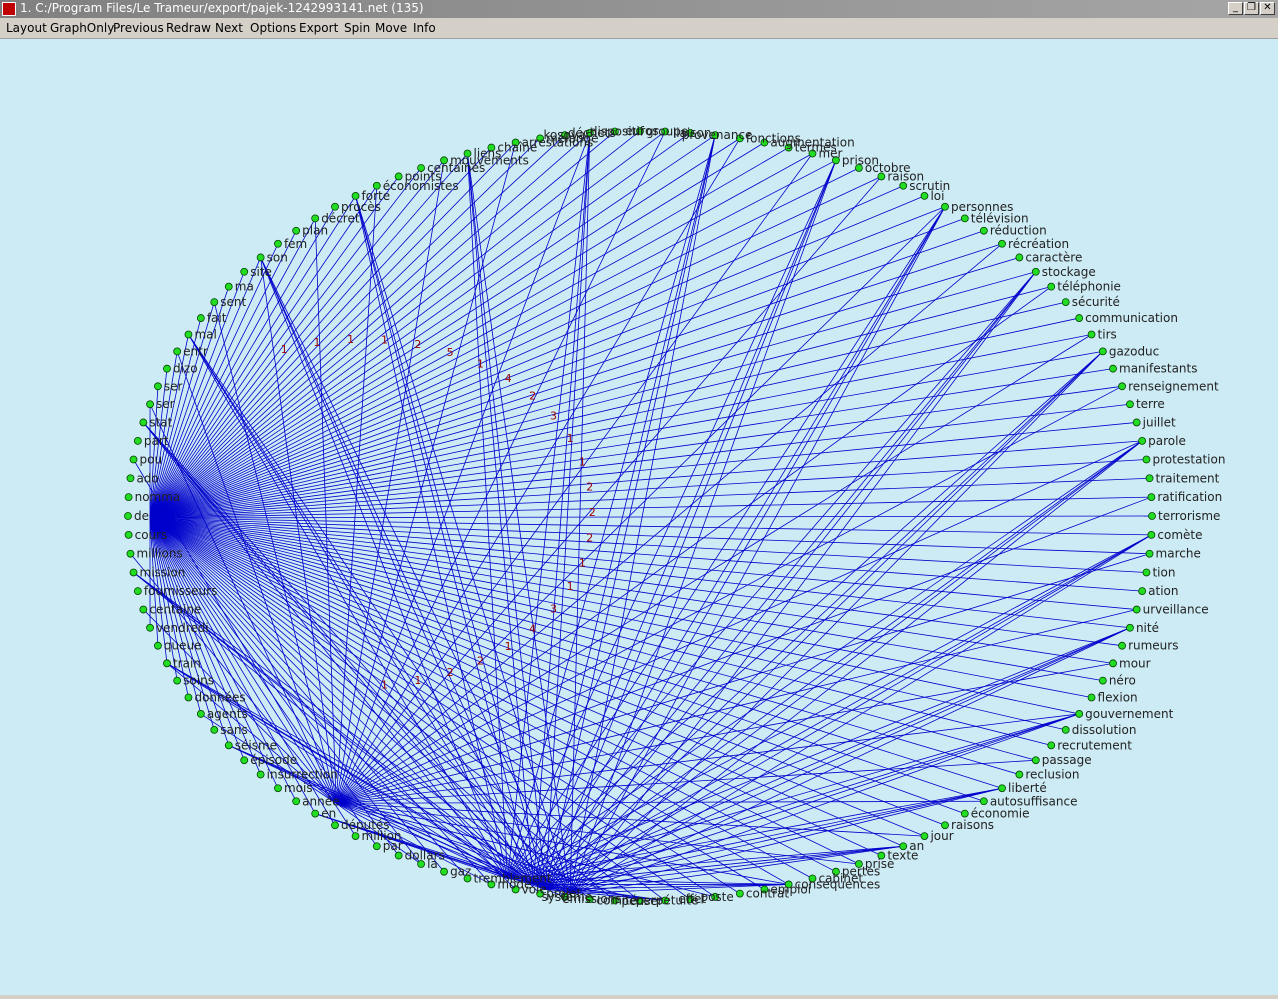 Image resolution: width=1278 pixels, height=999 pixels. I want to click on menu-options: Options, so click(273, 28).